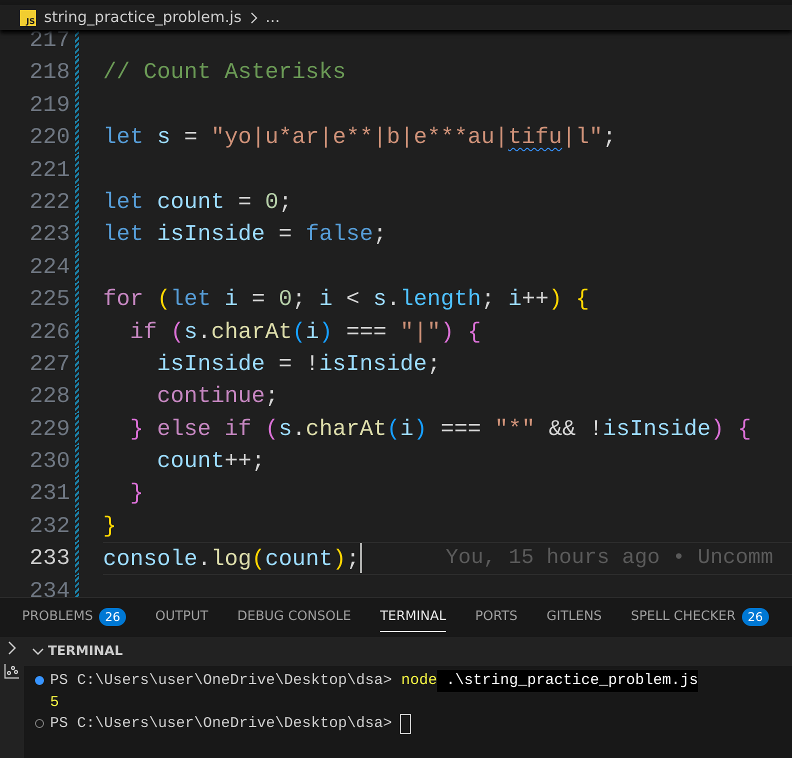  What do you see at coordinates (496, 617) in the screenshot?
I see `panel-tab: PORTS` at bounding box center [496, 617].